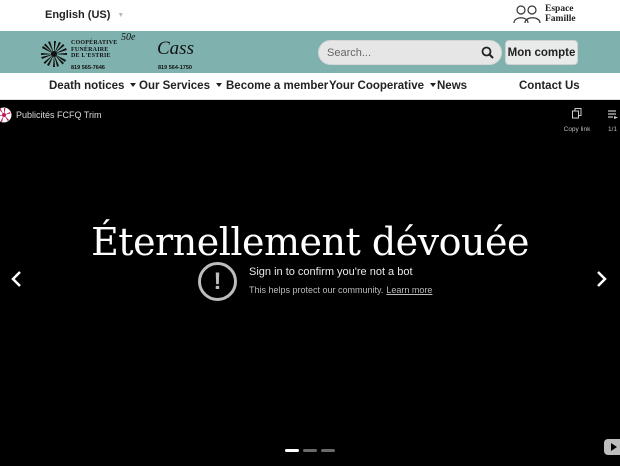 The width and height of the screenshot is (620, 466). I want to click on search-box, so click(410, 52).